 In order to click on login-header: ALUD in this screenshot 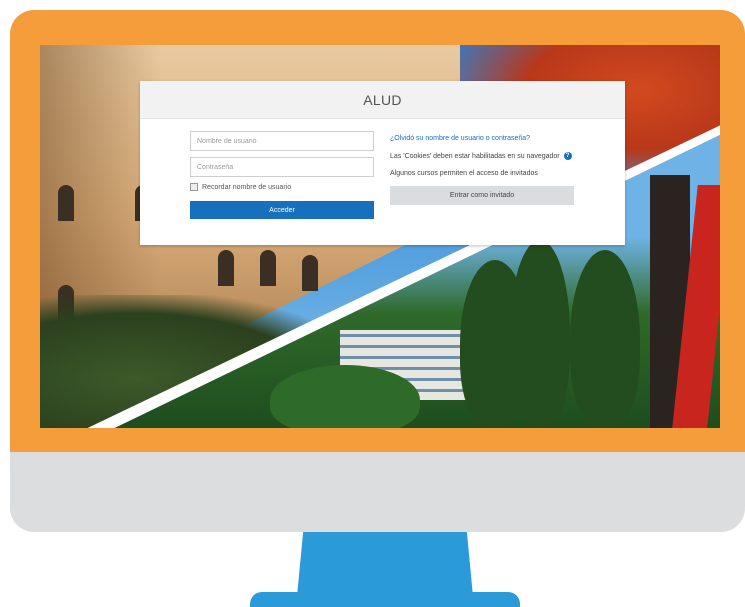, I will do `click(382, 100)`.